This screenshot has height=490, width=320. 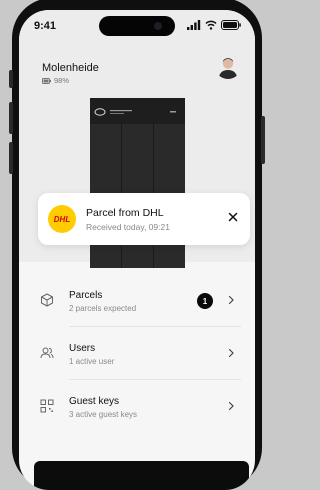 What do you see at coordinates (103, 414) in the screenshot?
I see `list-item-subtitle: 3 active guest keys` at bounding box center [103, 414].